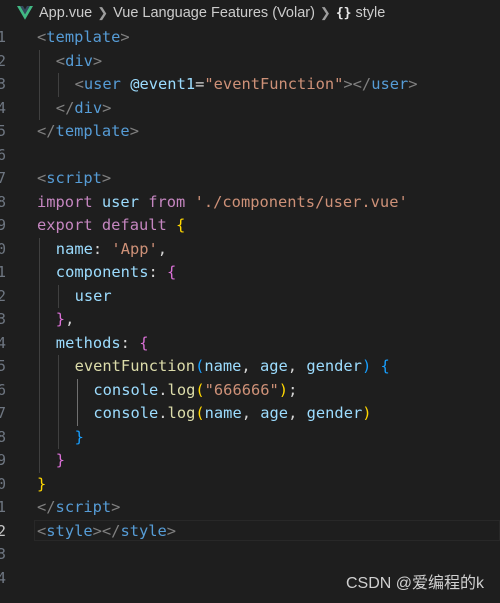 This screenshot has height=603, width=500. I want to click on code-line: 5 eventFunction(name, age, gender) {, so click(250, 367).